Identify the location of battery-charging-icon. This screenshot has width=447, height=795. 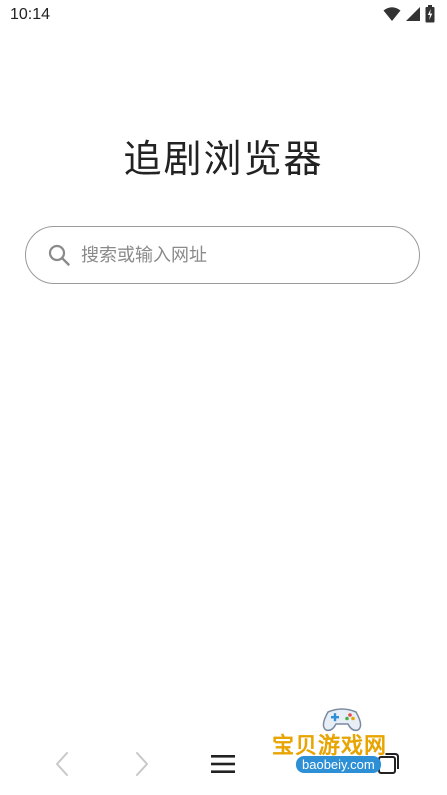
(430, 16).